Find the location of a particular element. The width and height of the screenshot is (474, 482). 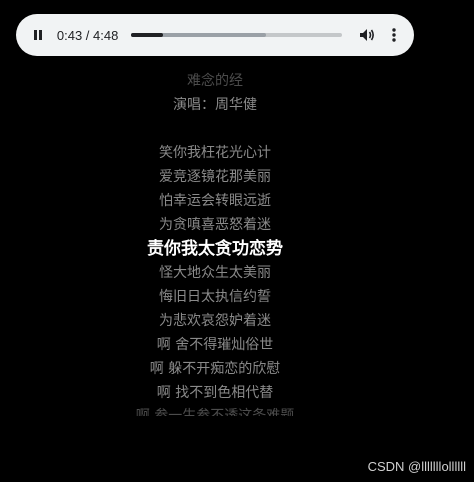

lyric-line: 啊 找不到色相代替 is located at coordinates (215, 393).